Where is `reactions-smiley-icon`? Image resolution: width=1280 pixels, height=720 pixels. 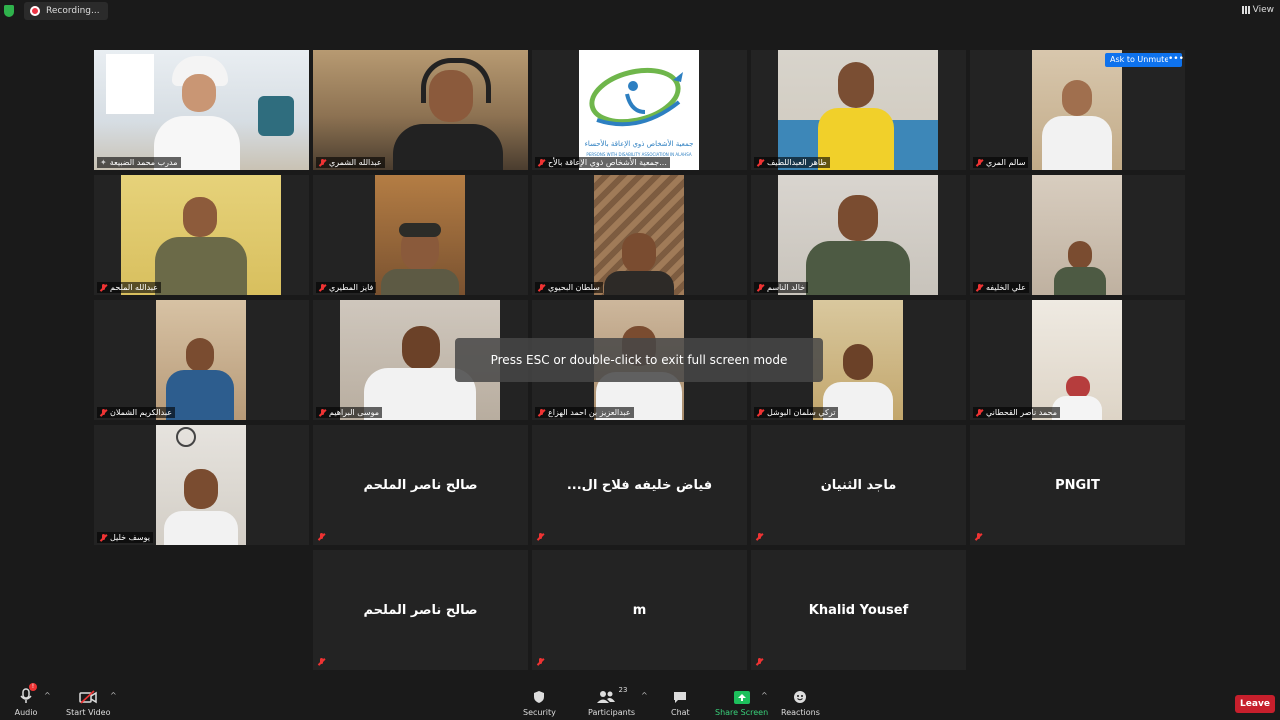 reactions-smiley-icon is located at coordinates (800, 697).